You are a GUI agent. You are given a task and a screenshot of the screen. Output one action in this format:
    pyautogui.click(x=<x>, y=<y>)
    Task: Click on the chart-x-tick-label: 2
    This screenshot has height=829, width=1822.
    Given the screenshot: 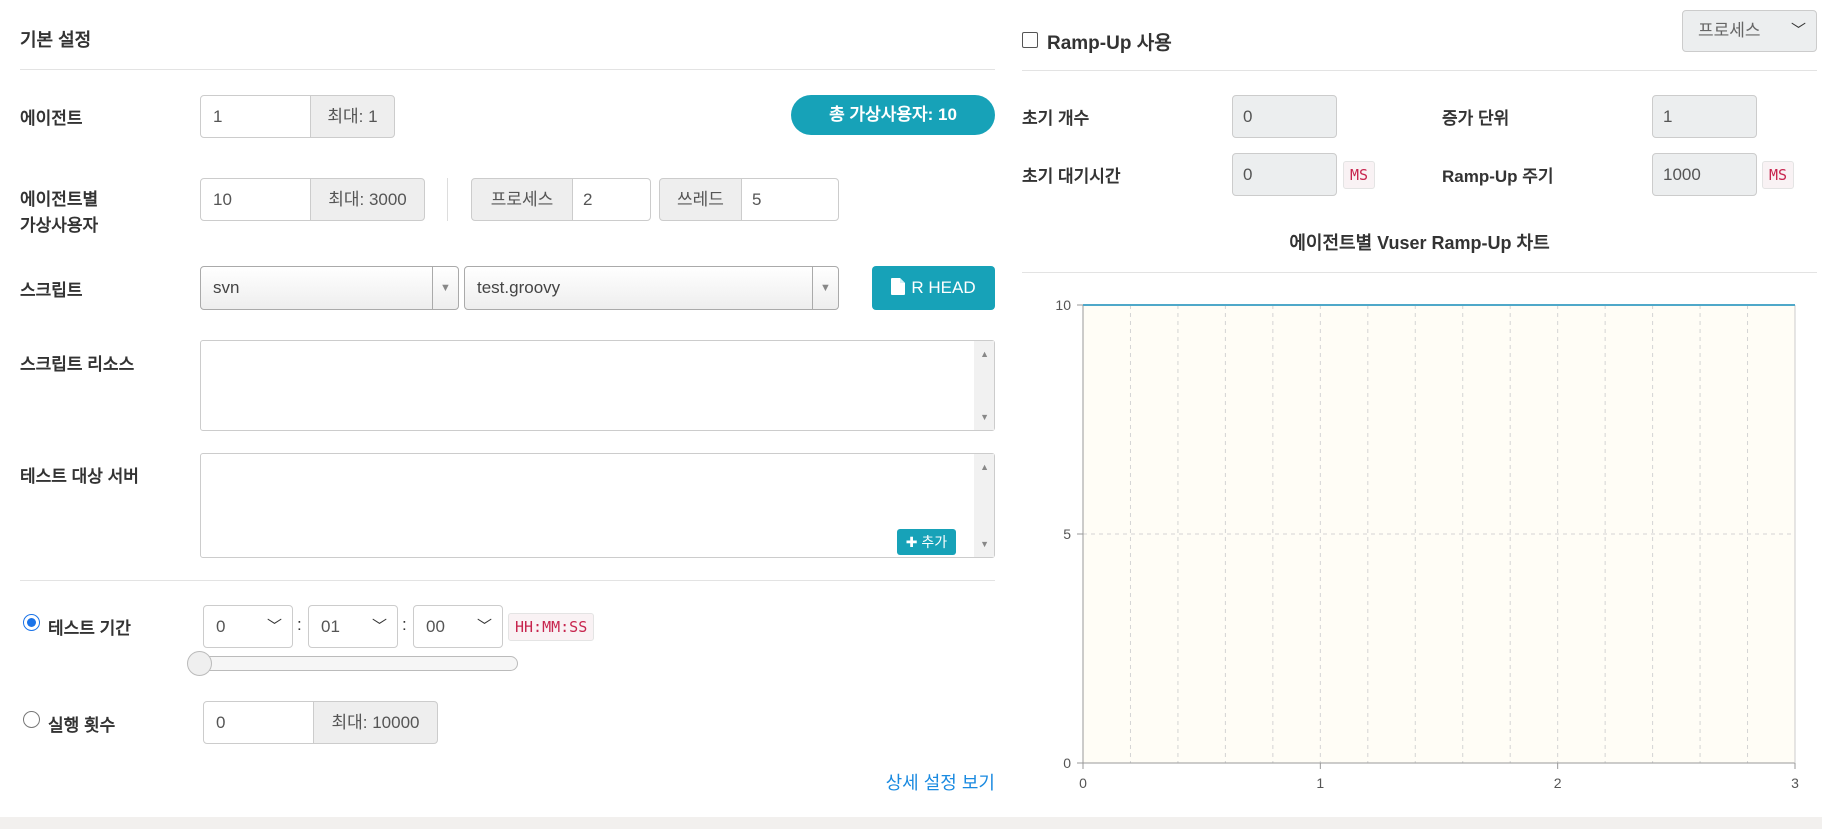 What is the action you would take?
    pyautogui.click(x=1558, y=783)
    